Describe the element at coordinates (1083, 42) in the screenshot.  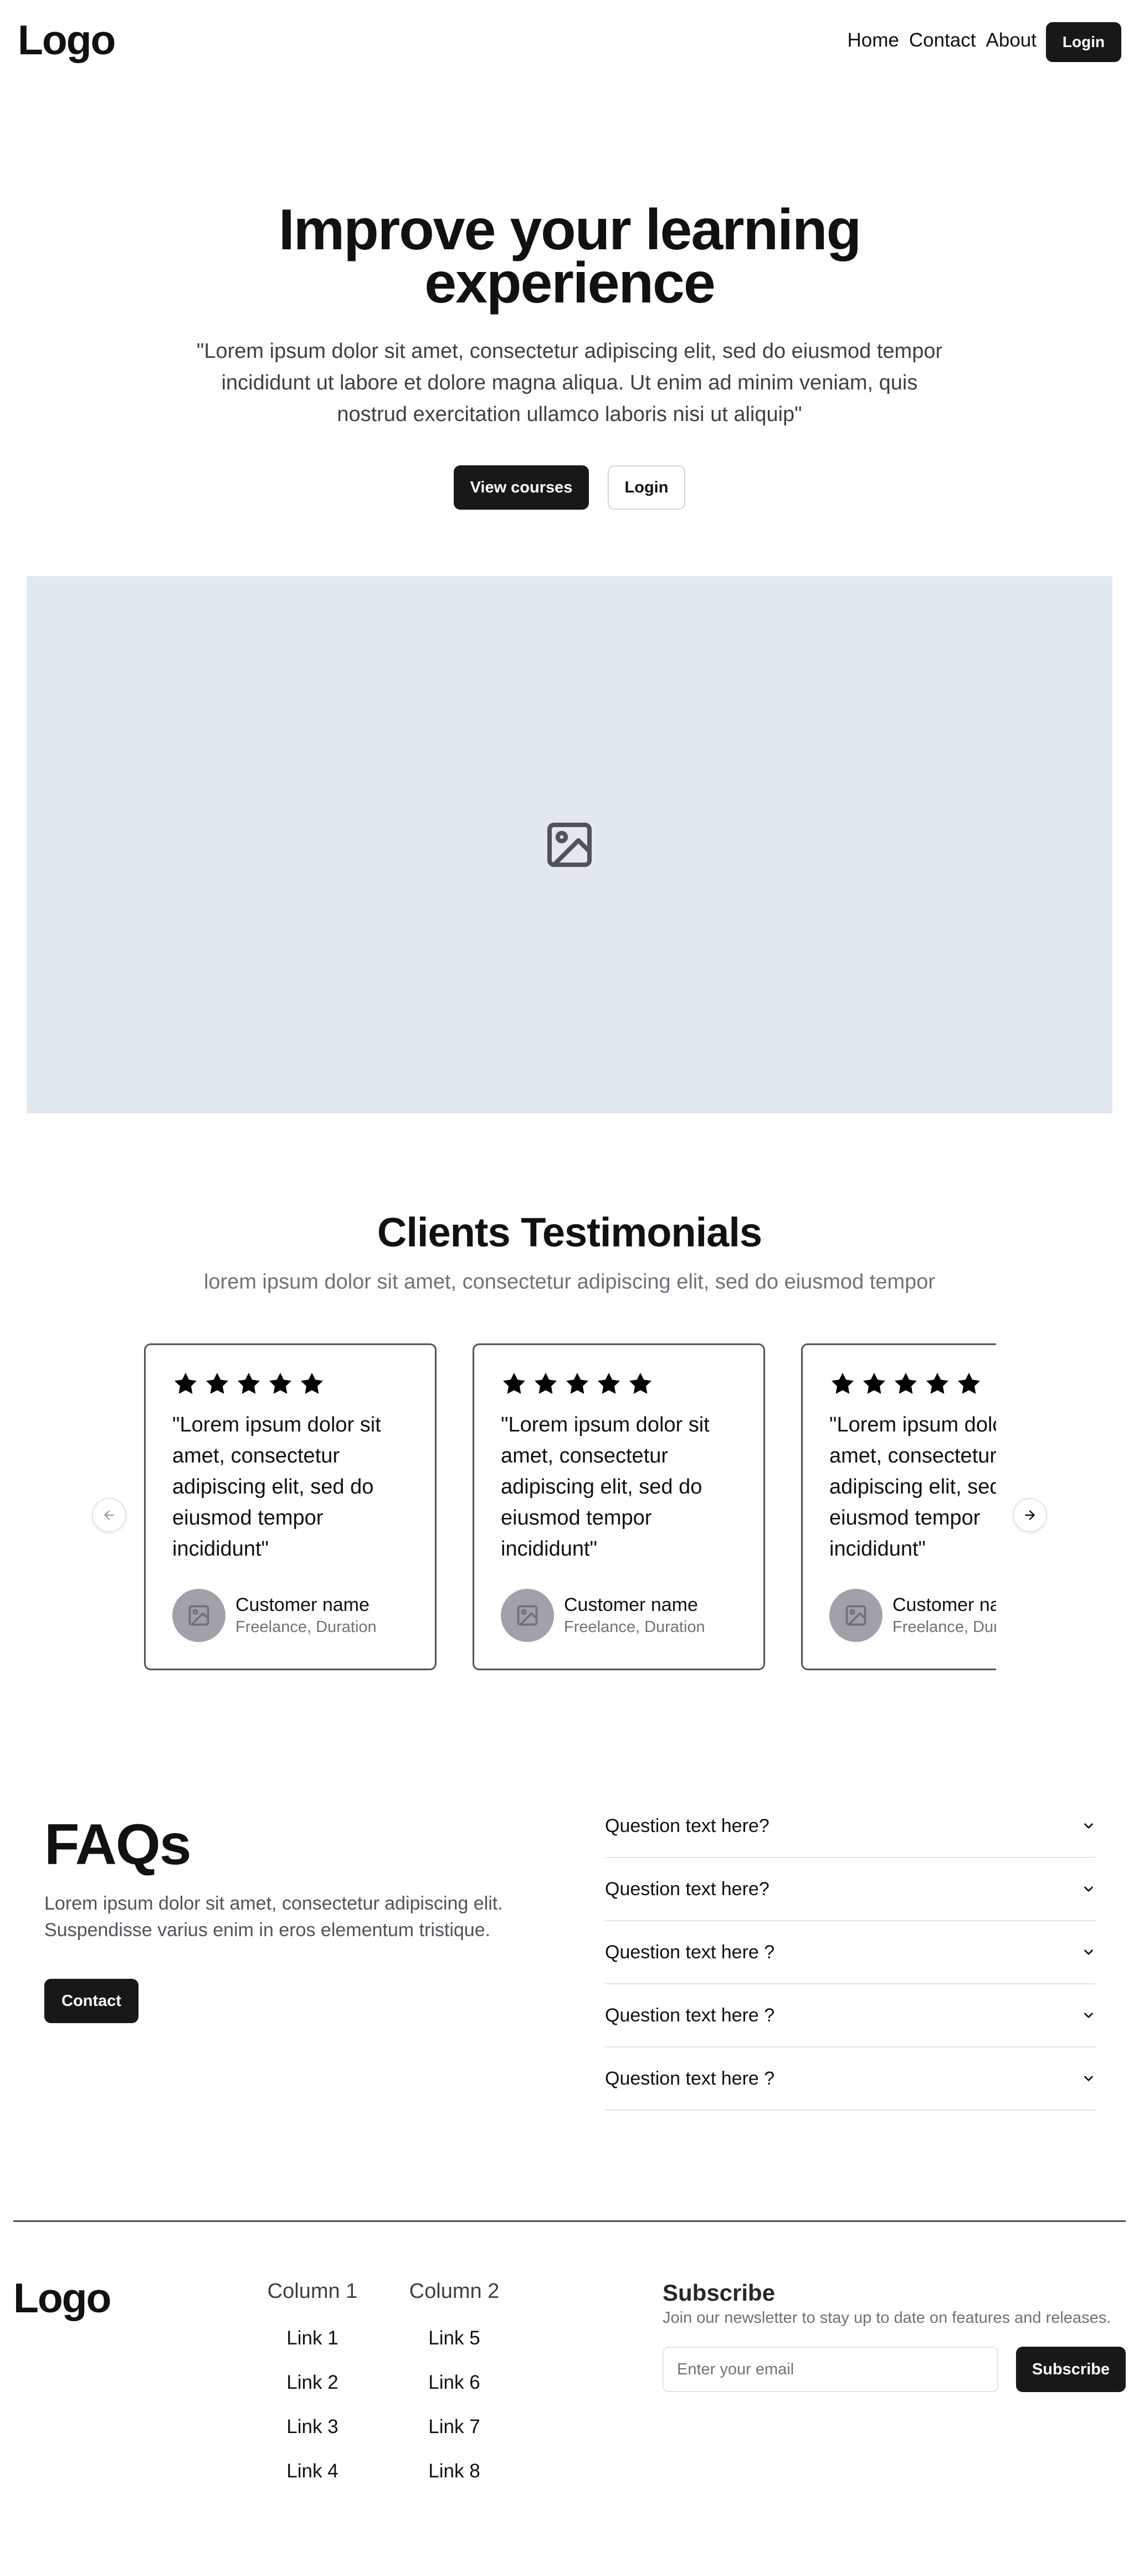
I see `nav-login-button: Login` at that location.